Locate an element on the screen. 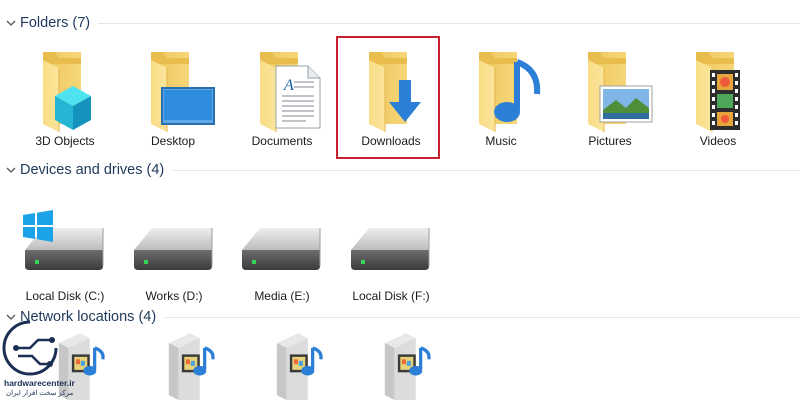 Image resolution: width=800 pixels, height=405 pixels. drive-item-e: Media (E:) is located at coordinates (282, 256).